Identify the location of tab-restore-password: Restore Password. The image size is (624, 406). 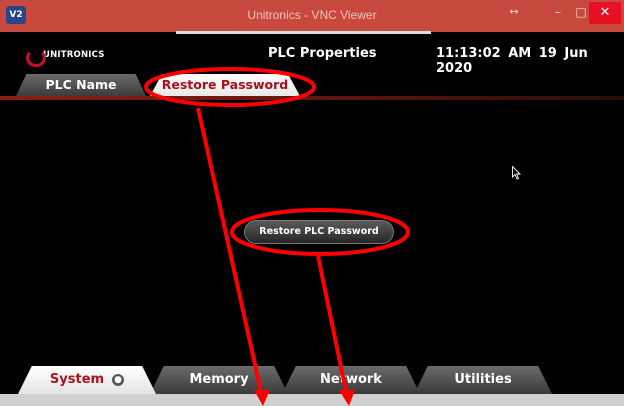
(225, 85).